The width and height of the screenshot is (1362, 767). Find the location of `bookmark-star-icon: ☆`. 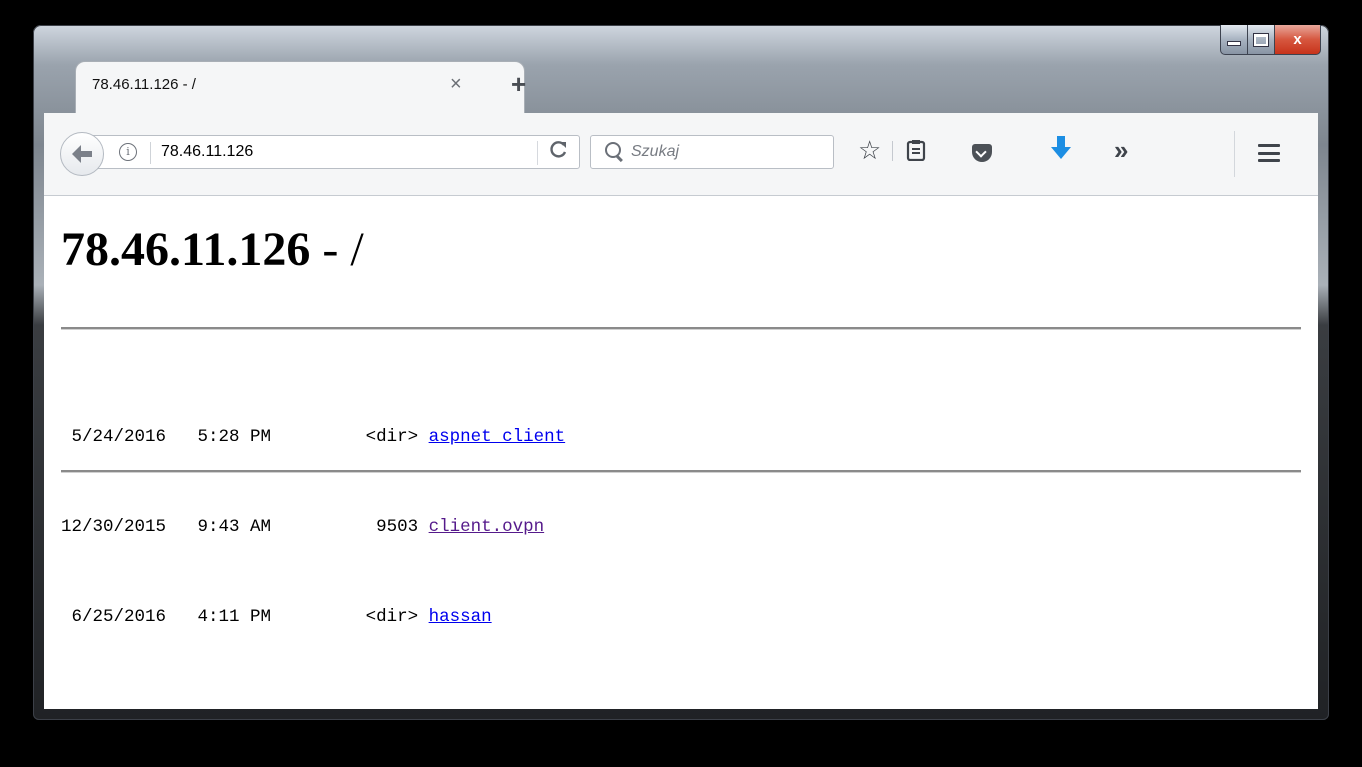

bookmark-star-icon: ☆ is located at coordinates (869, 150).